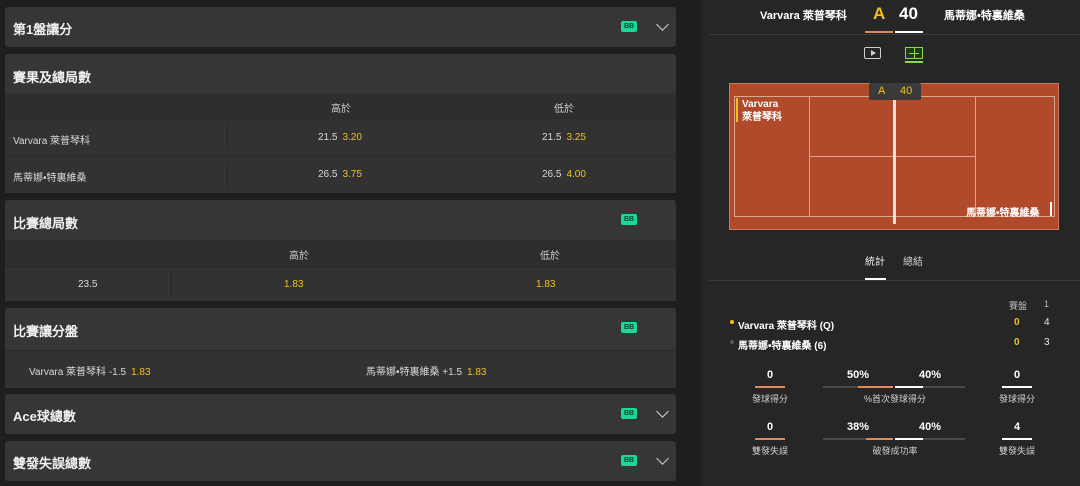  Describe the element at coordinates (52, 463) in the screenshot. I see `market-title: 雙發失誤總數` at that location.